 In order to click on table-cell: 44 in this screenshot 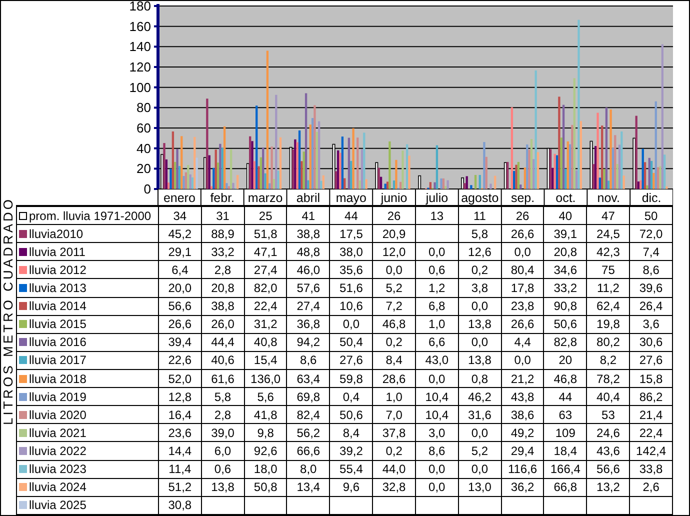, I will do `click(565, 397)`.